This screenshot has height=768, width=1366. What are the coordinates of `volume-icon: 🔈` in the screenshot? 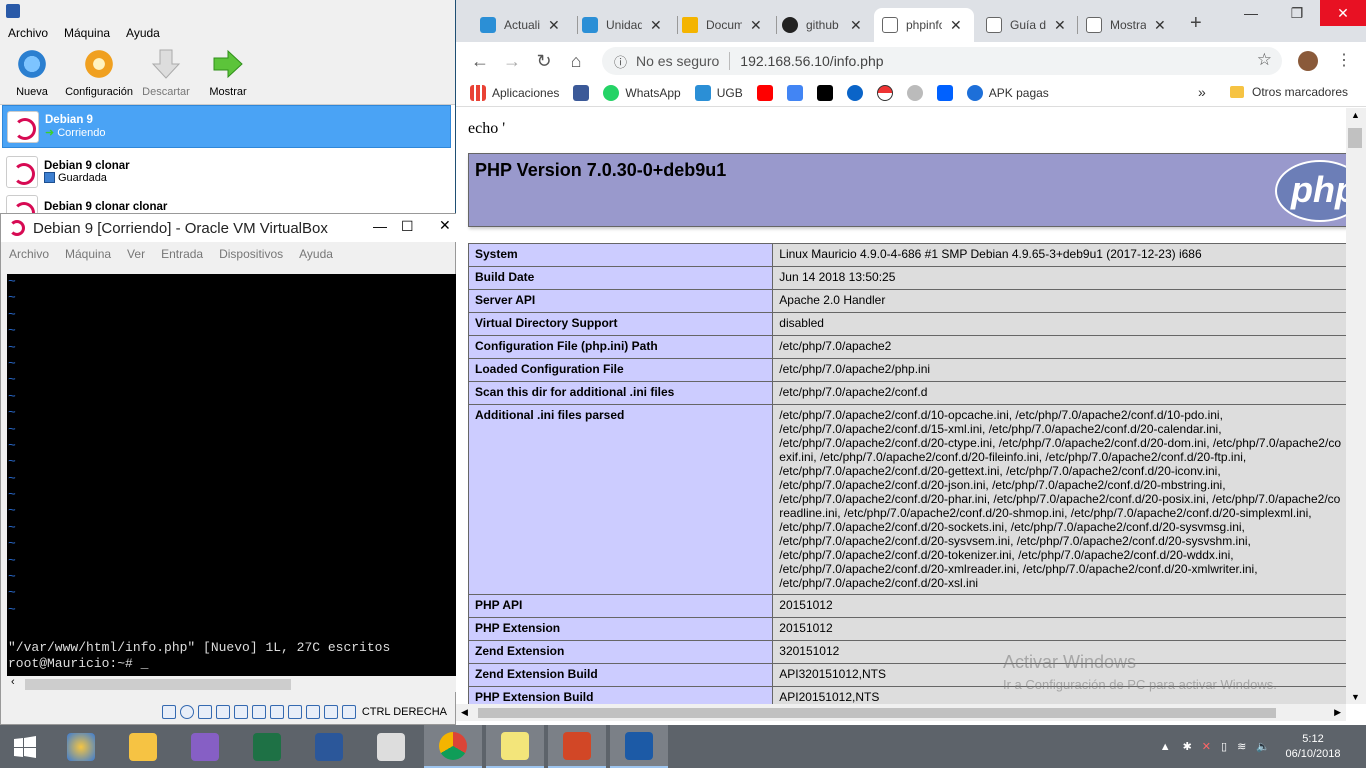 It's located at (1263, 746).